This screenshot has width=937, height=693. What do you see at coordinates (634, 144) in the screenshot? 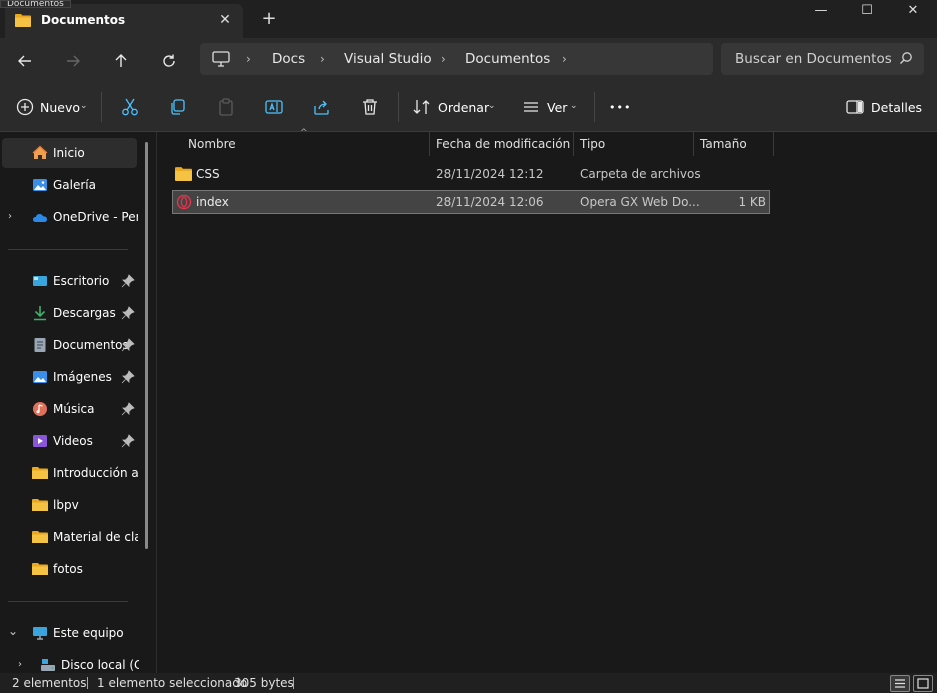
I see `column-header-type: Tipo` at bounding box center [634, 144].